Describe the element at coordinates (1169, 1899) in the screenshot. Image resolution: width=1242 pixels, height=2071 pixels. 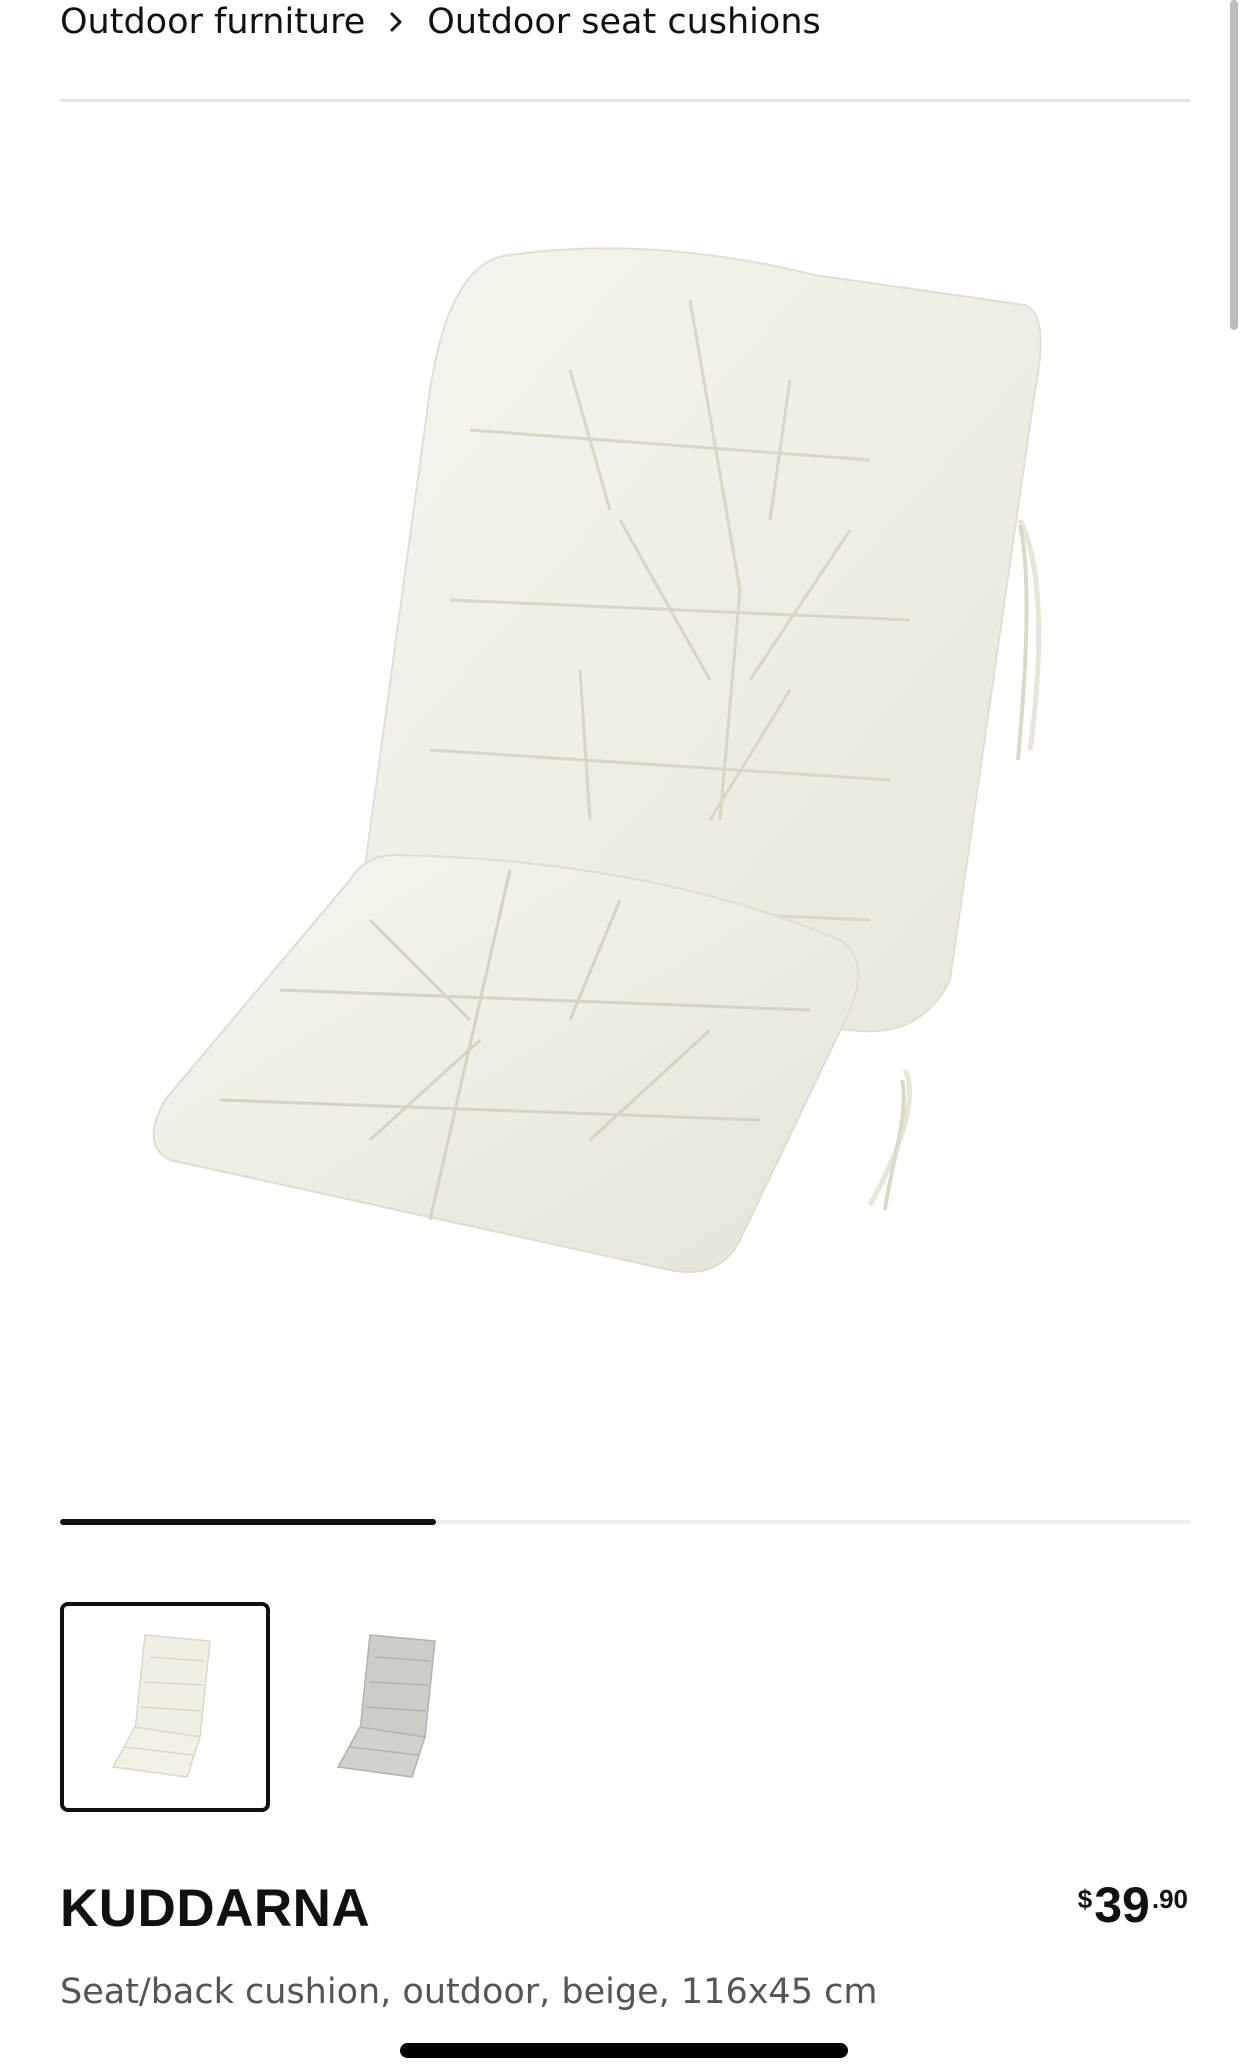
I see `price-decimal: .90` at that location.